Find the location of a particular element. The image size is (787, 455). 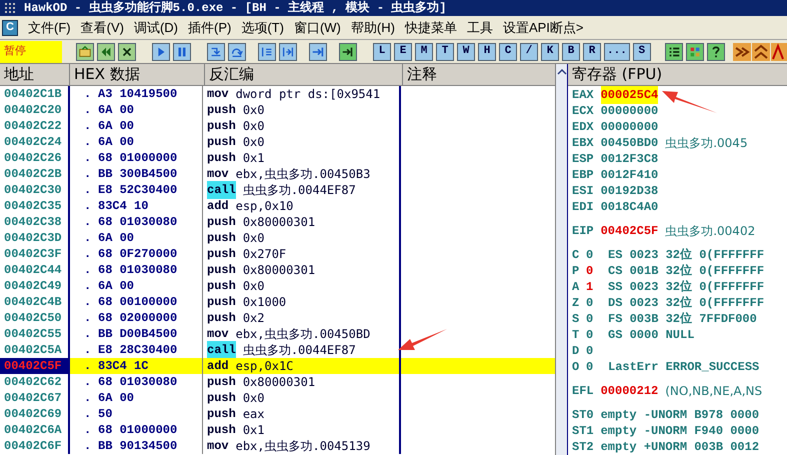

column-header: 注释 is located at coordinates (479, 74).